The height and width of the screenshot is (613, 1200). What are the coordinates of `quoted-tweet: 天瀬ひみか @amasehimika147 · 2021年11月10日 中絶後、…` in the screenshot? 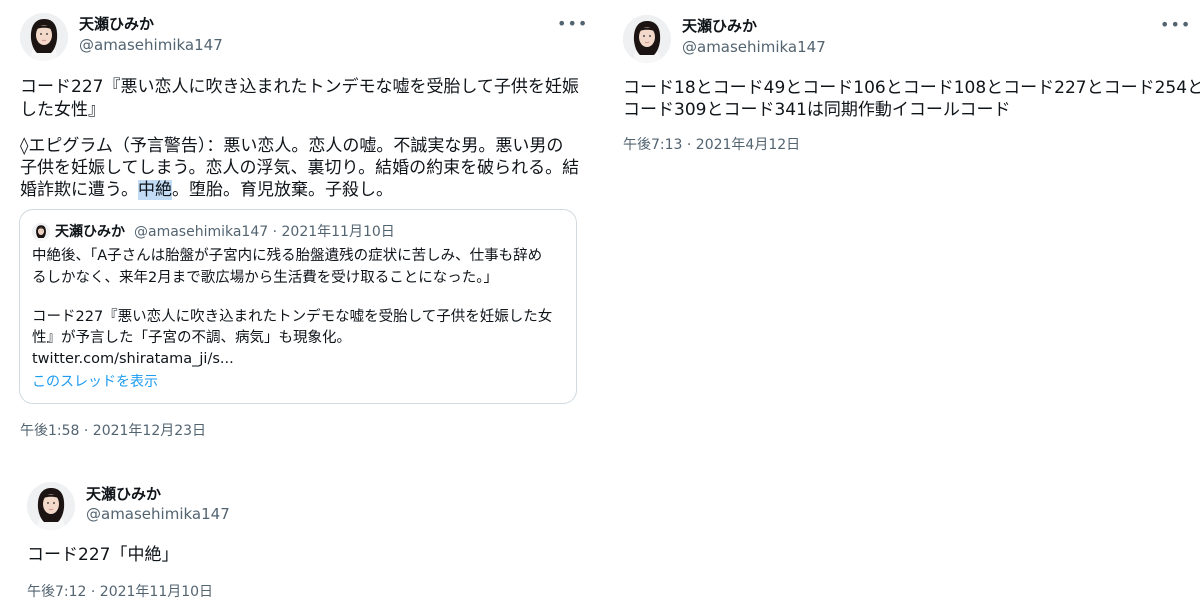 It's located at (298, 306).